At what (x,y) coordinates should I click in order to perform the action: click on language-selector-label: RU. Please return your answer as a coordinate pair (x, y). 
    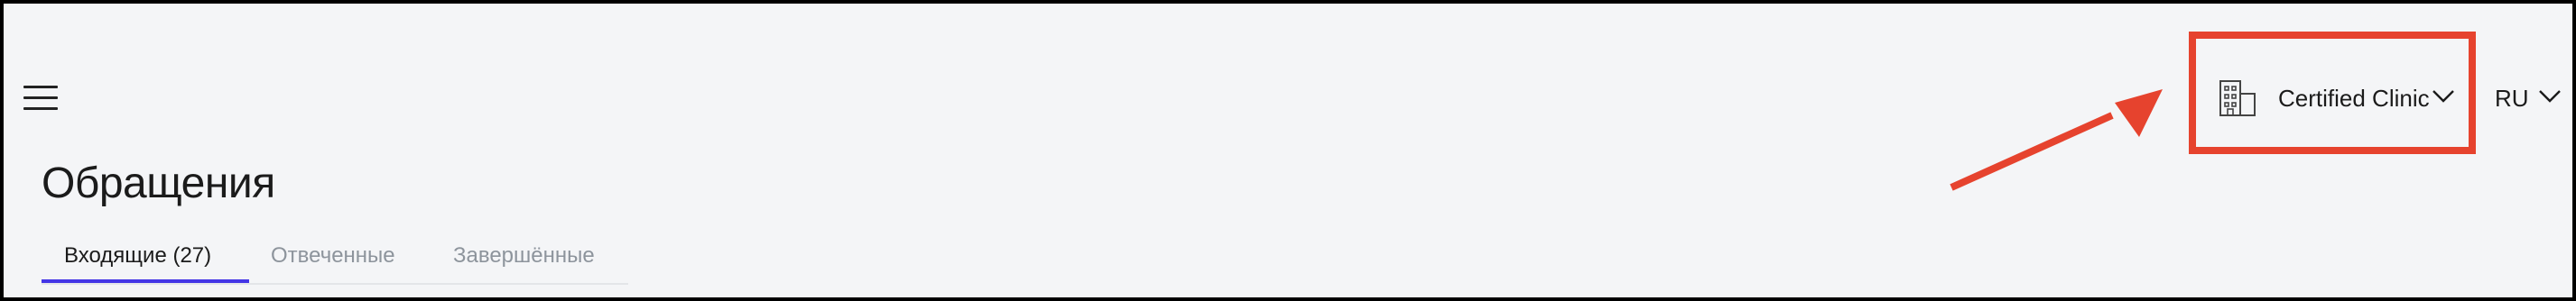
    Looking at the image, I should click on (2512, 98).